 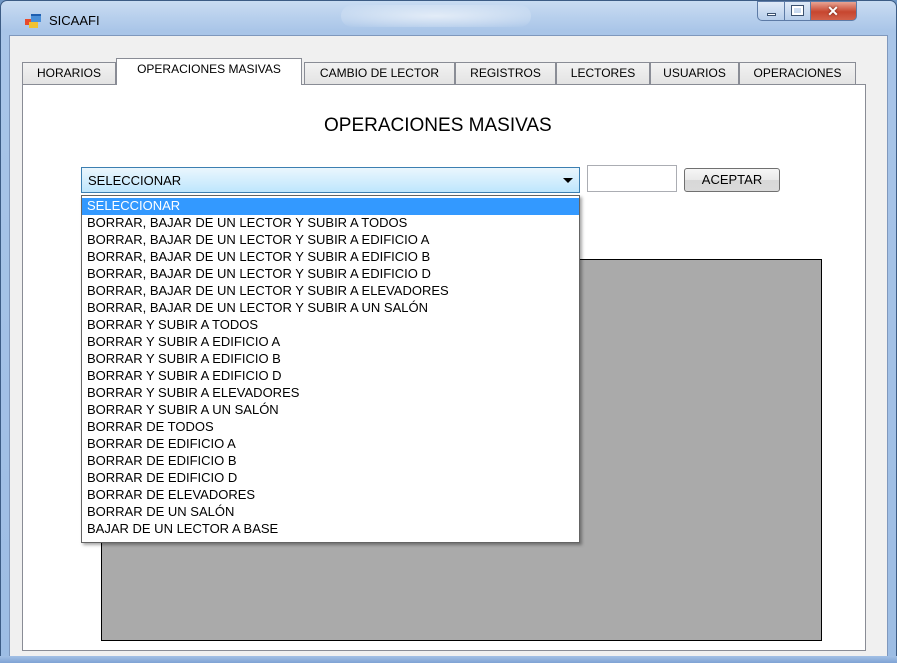 I want to click on accept-button: ACEPTAR, so click(x=732, y=180).